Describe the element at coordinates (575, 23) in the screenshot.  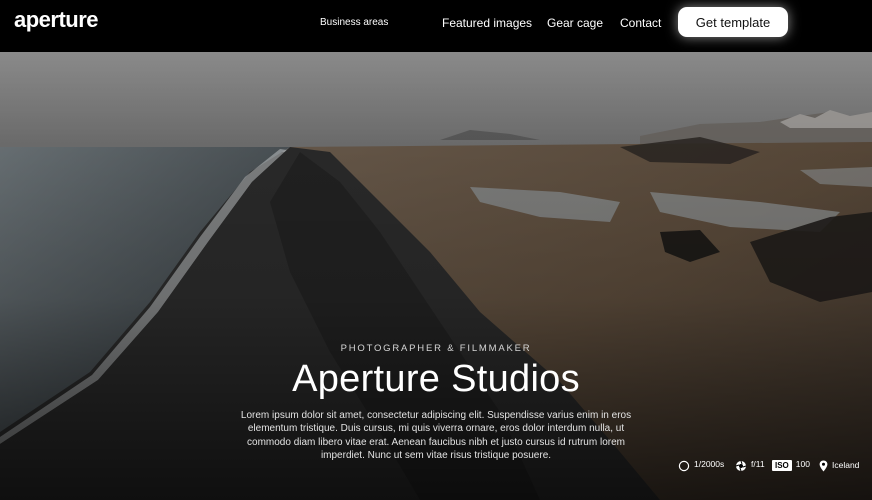
I see `nav-link-gear-cage: Gear cage` at that location.